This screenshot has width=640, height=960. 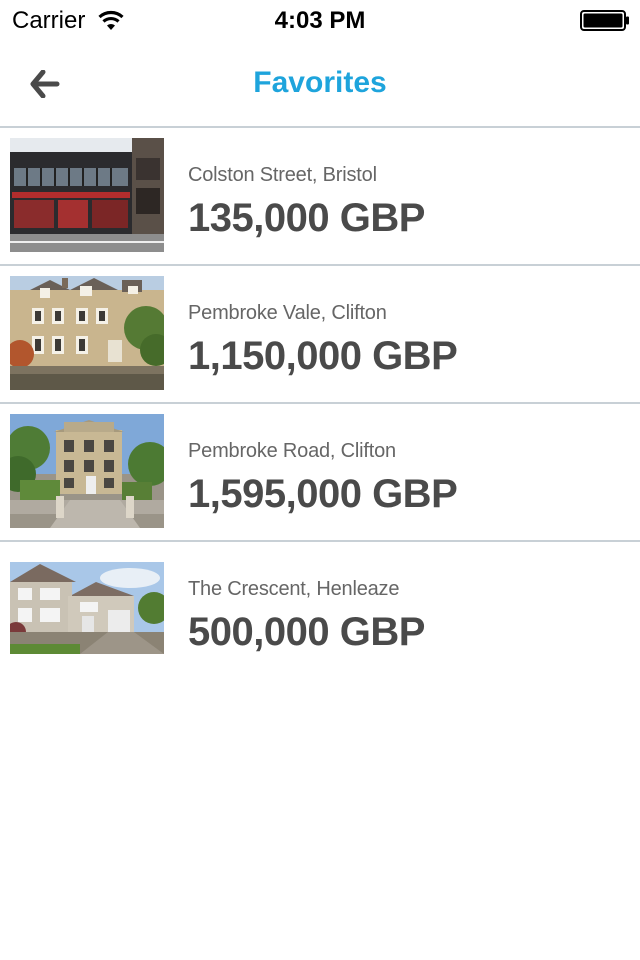 I want to click on list-item: Colston Street, Bristol 135,000 GBP, so click(x=320, y=197).